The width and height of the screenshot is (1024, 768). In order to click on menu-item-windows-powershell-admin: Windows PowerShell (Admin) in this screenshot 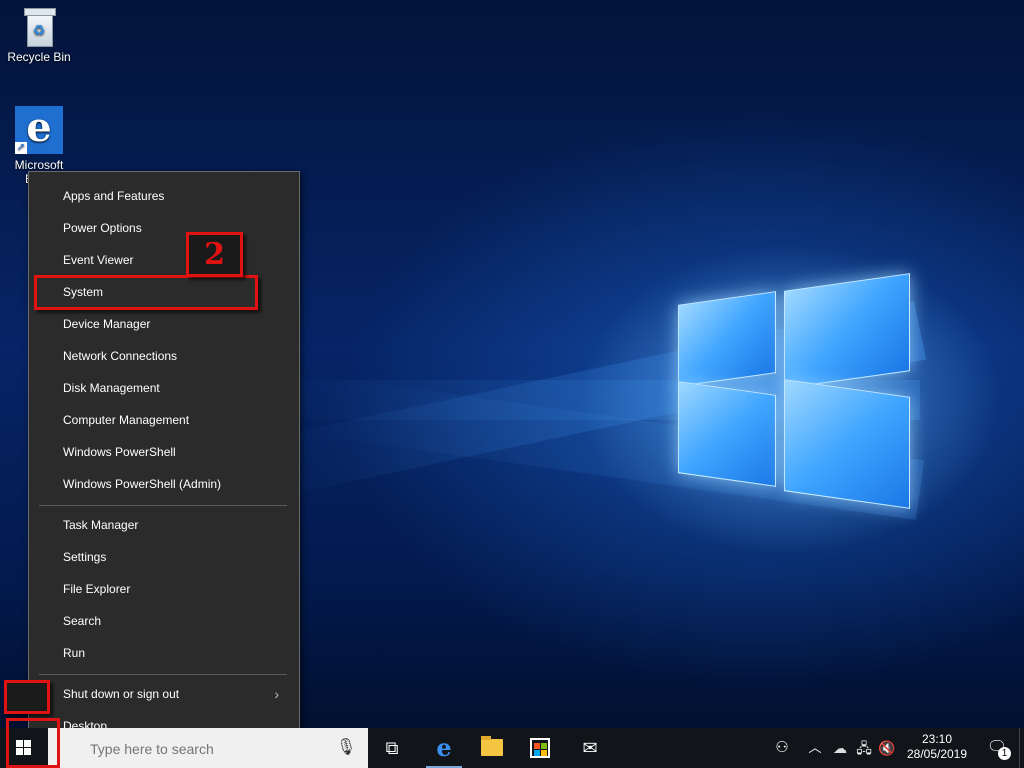, I will do `click(163, 484)`.